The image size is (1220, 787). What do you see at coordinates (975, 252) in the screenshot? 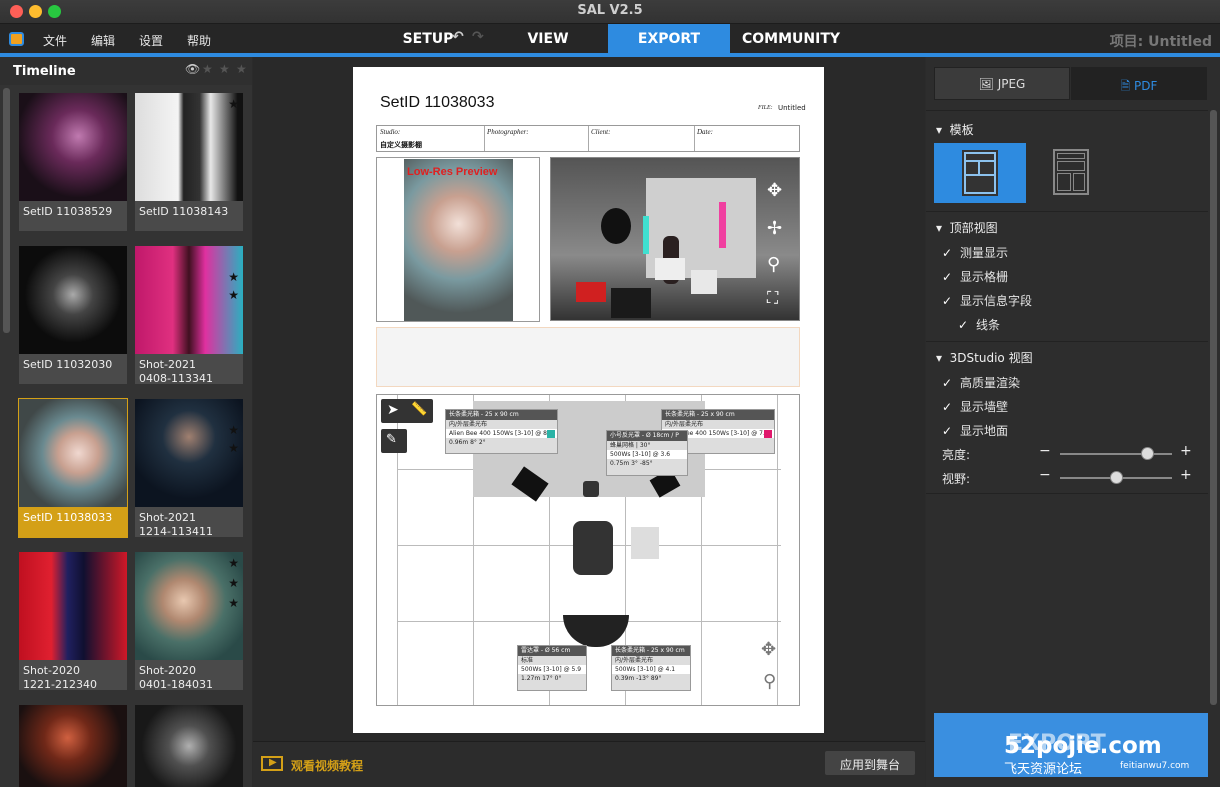
I see `checkbox-show-measurements: ✓ 测量显示` at bounding box center [975, 252].